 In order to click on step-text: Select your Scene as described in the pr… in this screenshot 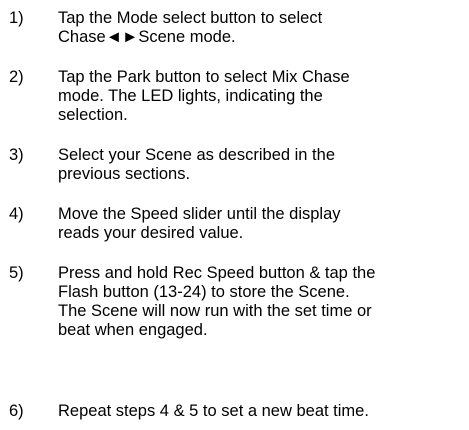, I will do `click(260, 165)`.